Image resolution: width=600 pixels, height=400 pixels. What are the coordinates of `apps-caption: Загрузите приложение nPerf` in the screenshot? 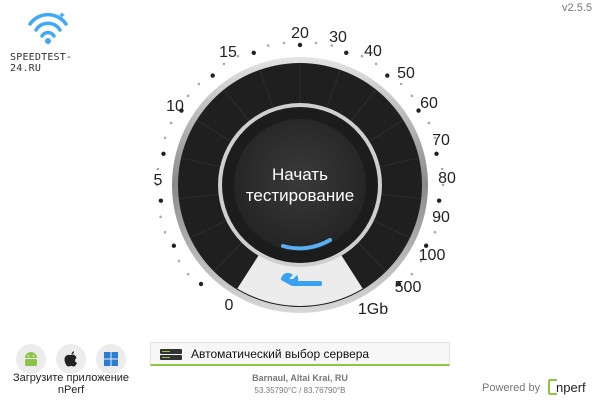 It's located at (71, 384).